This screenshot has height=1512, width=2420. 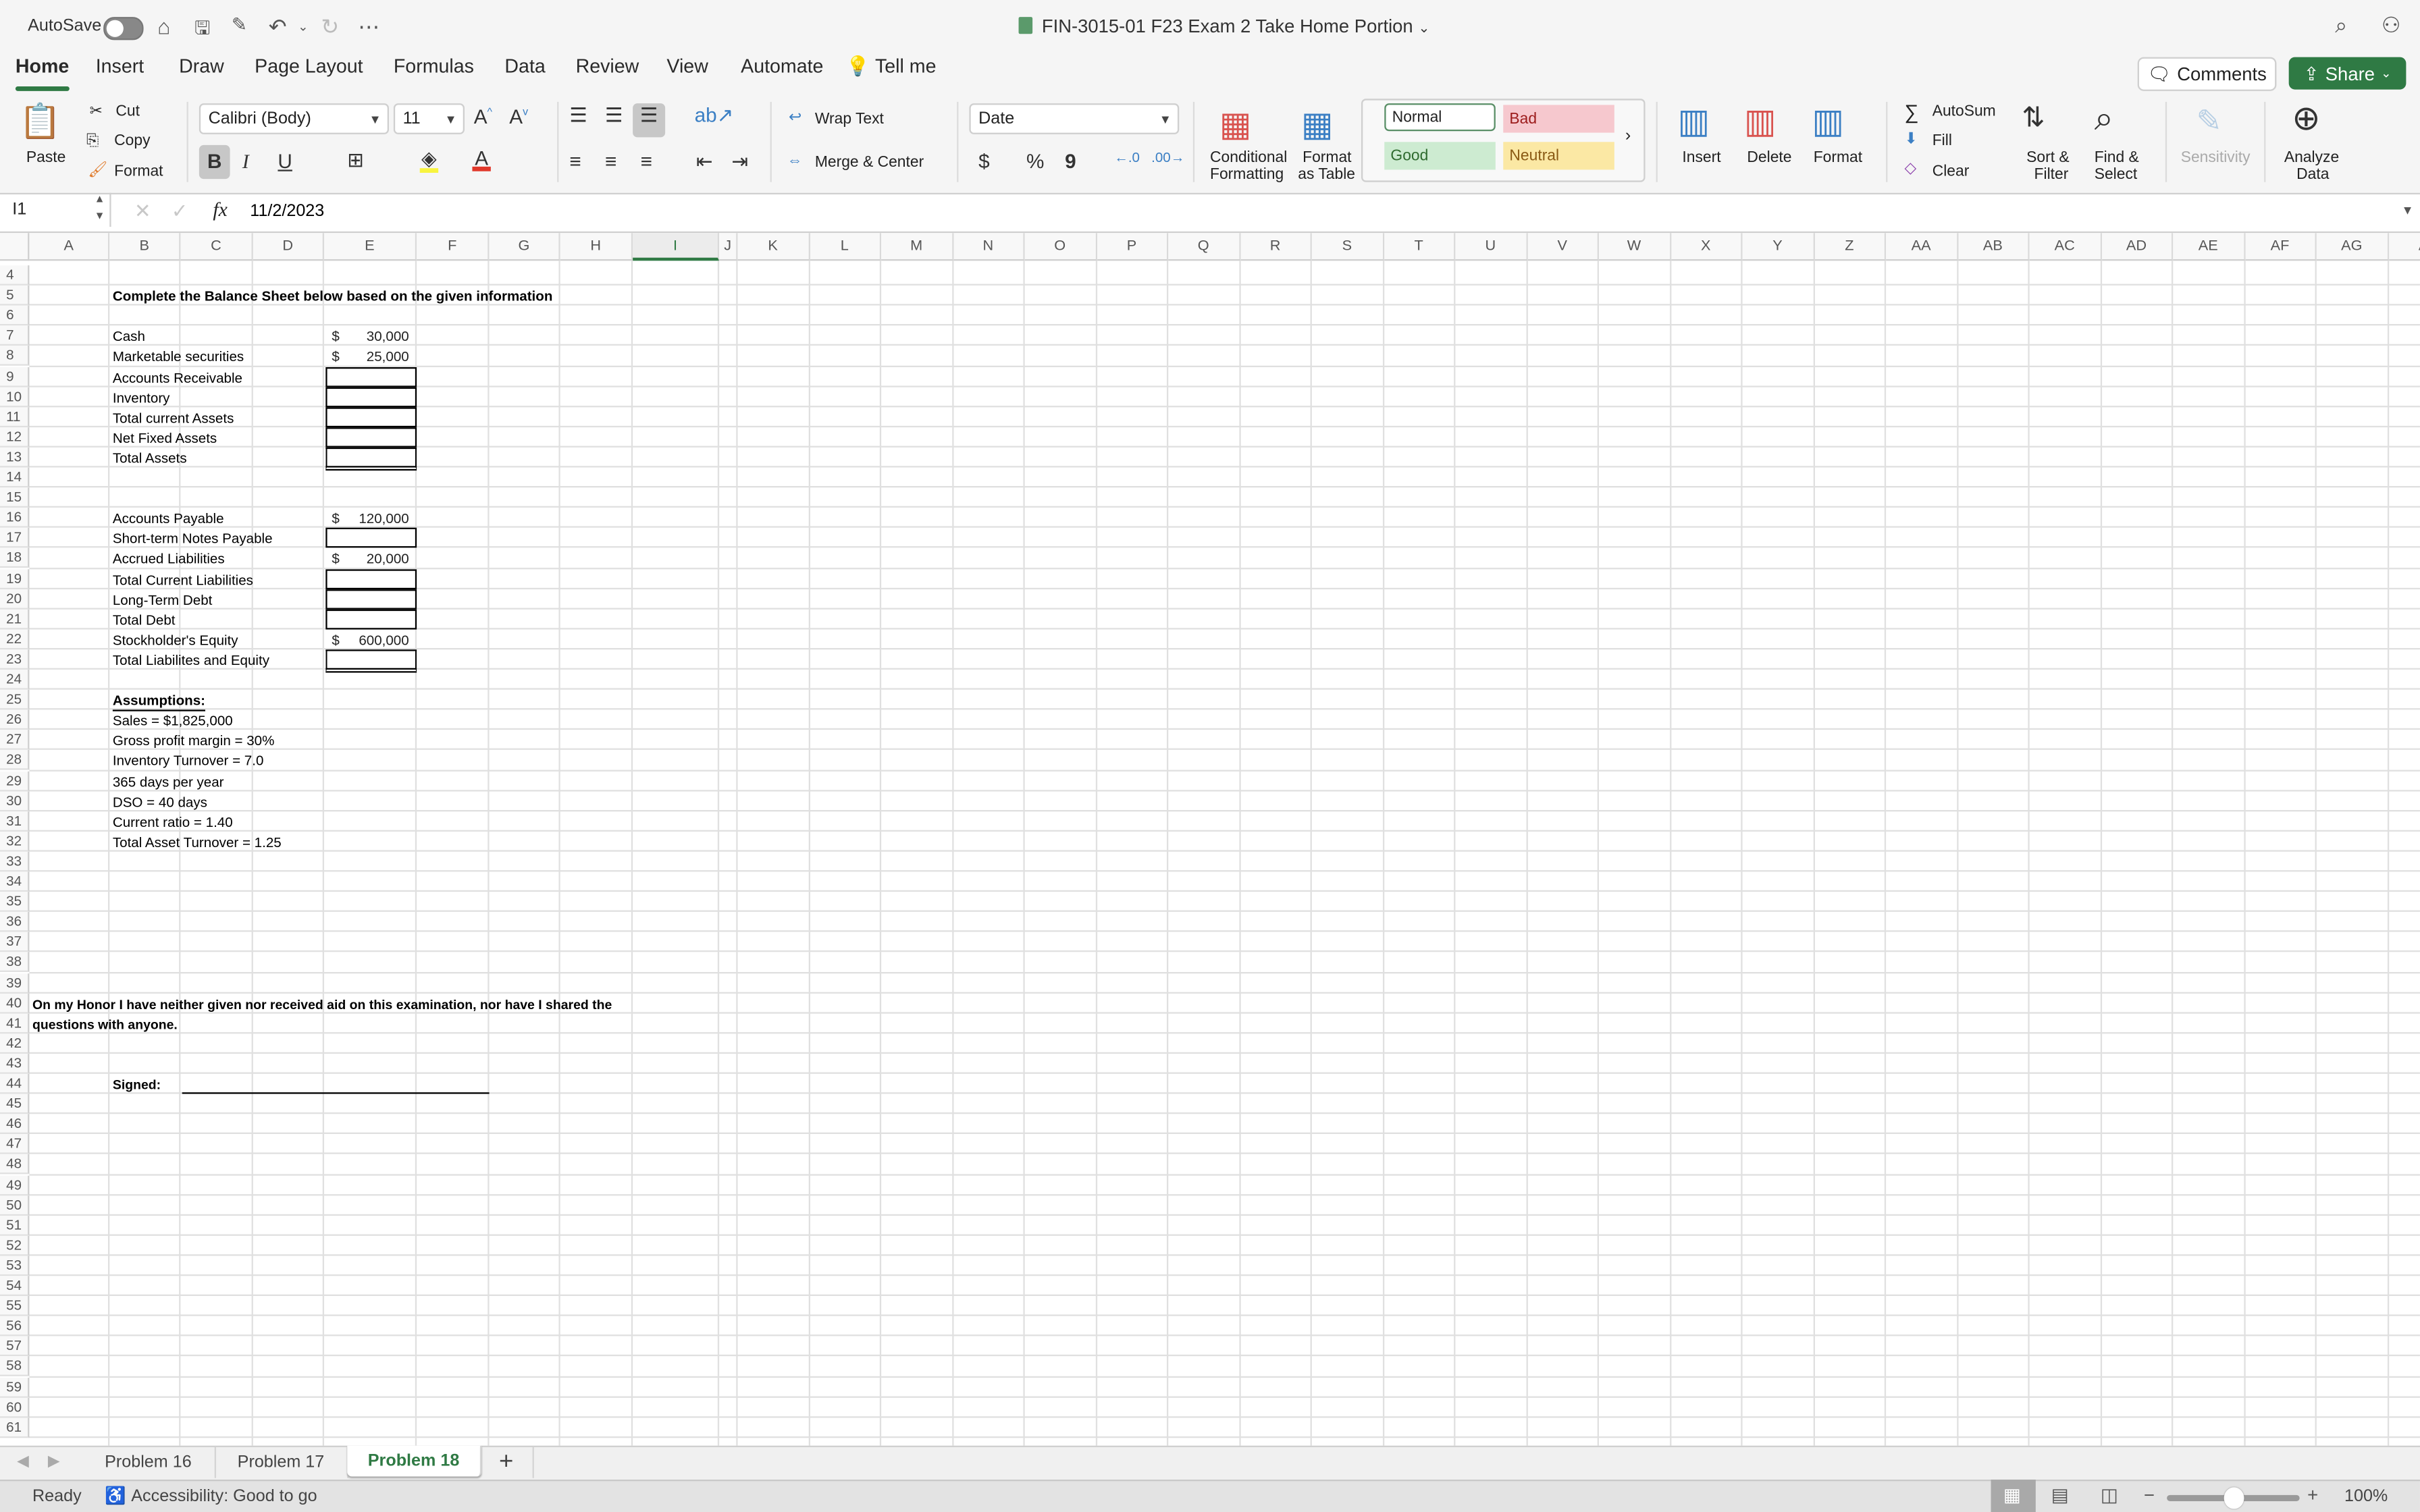 I want to click on row-header: 60, so click(x=15, y=1408).